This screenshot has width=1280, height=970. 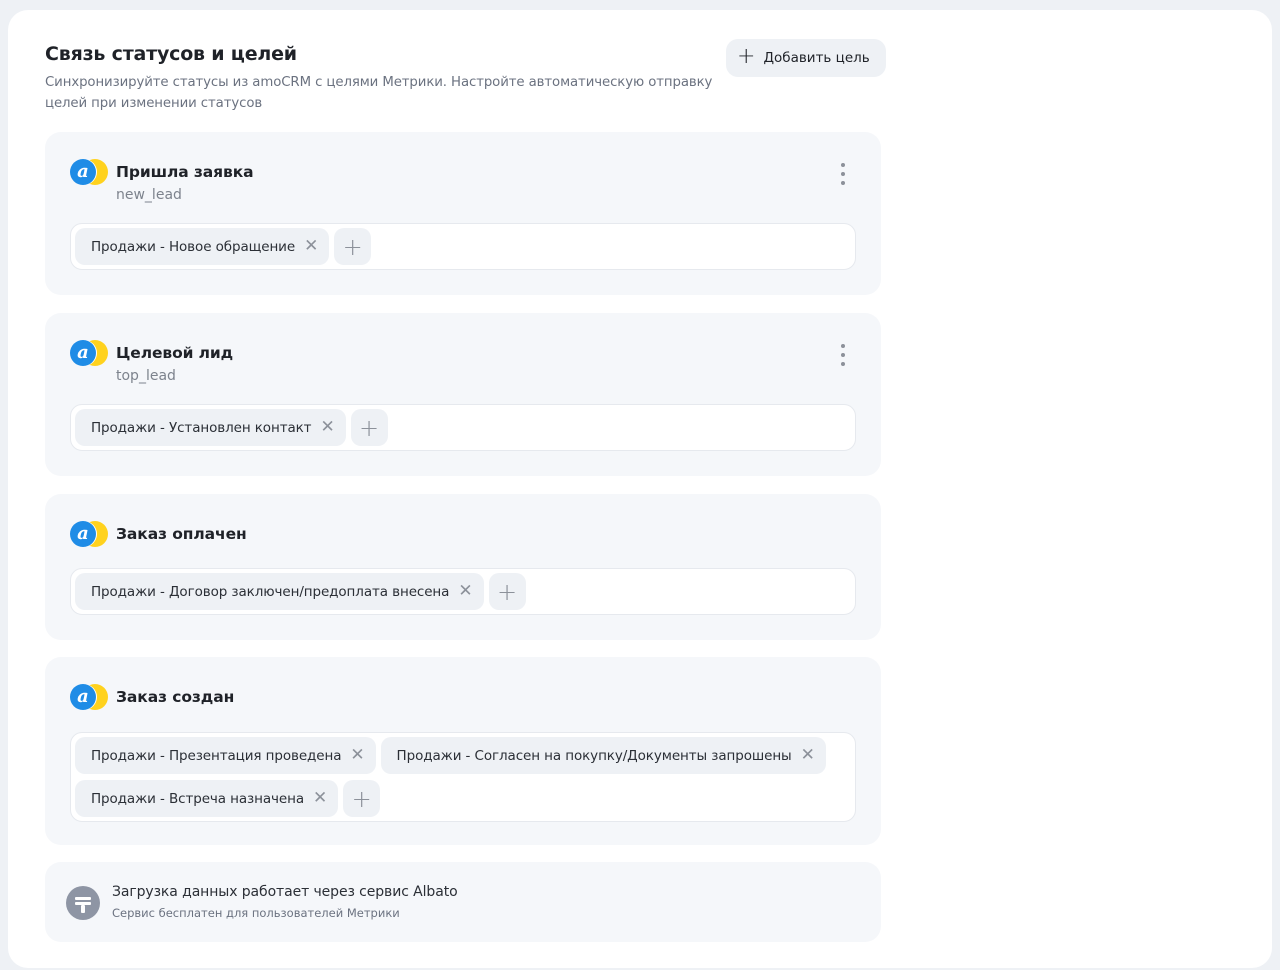 What do you see at coordinates (146, 376) in the screenshot?
I see `status-code: top_lead` at bounding box center [146, 376].